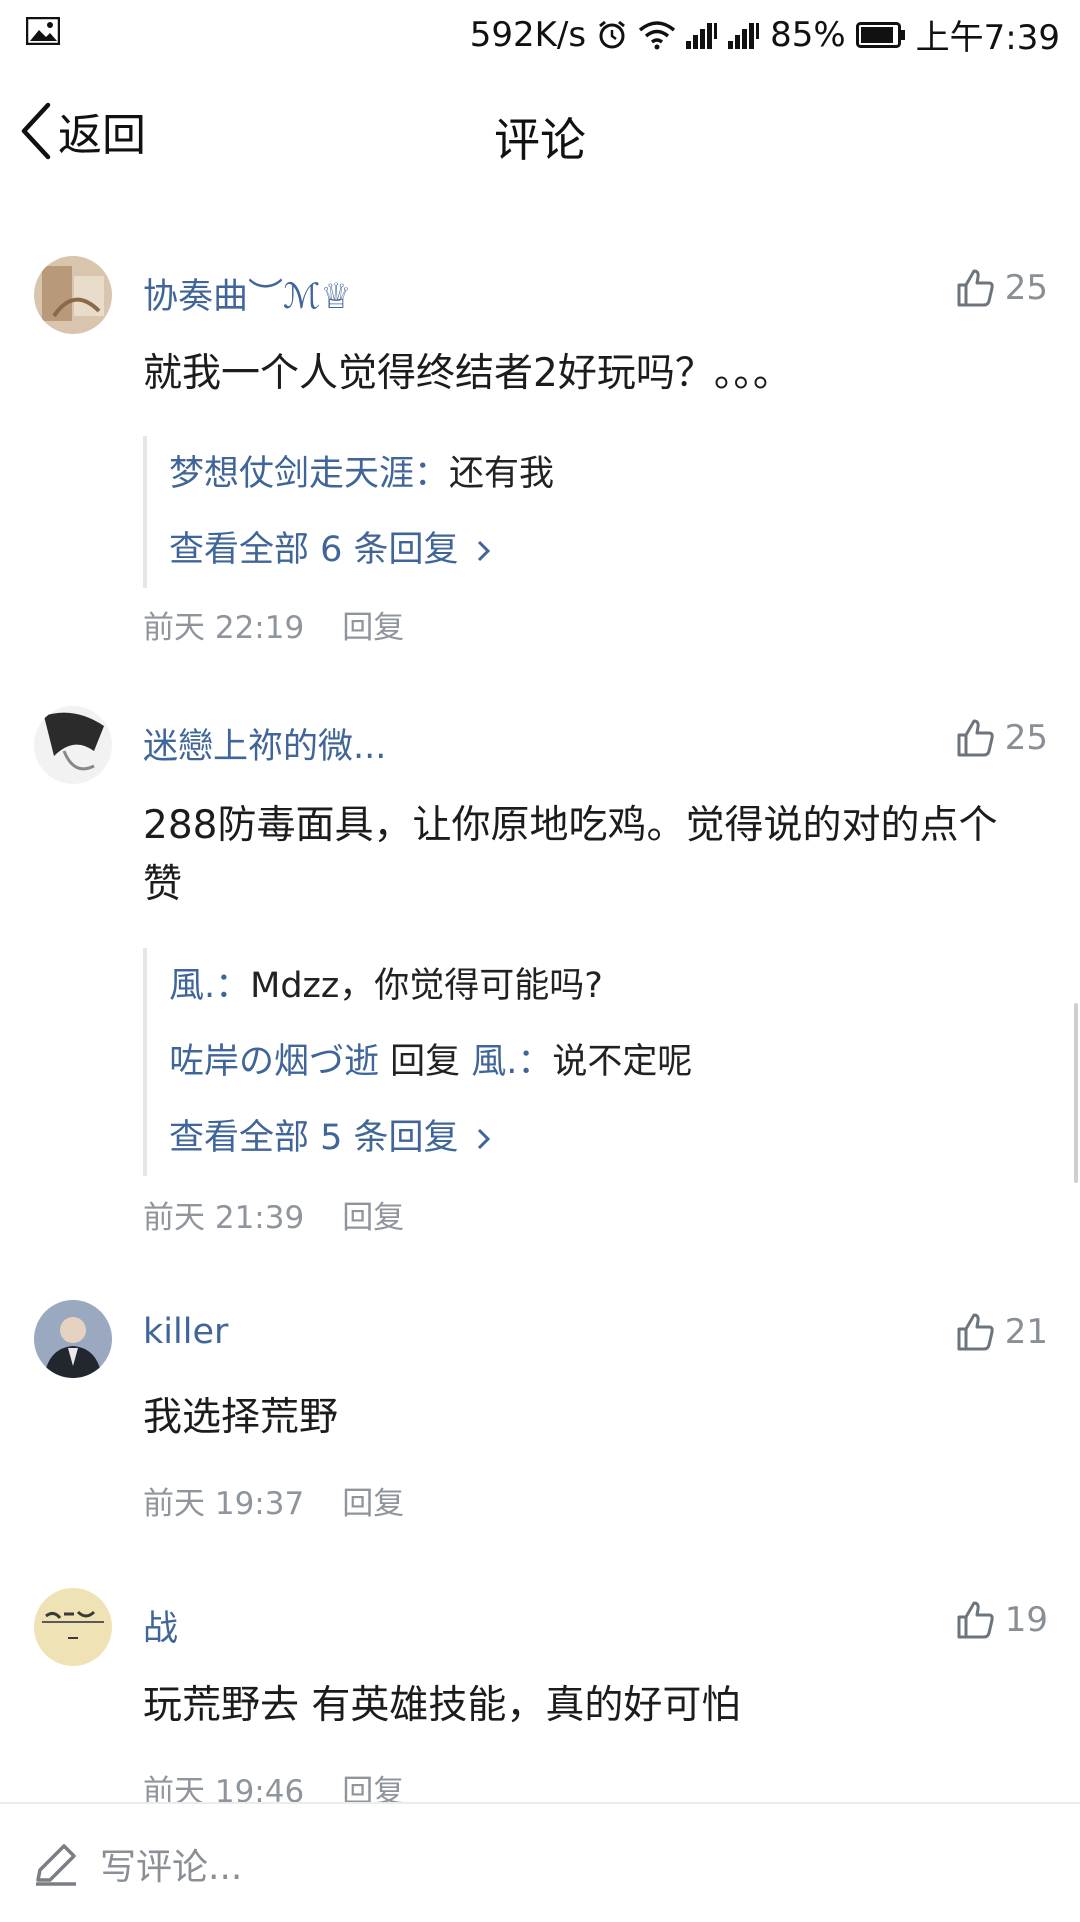  I want to click on reply-text: 还有我, so click(502, 474).